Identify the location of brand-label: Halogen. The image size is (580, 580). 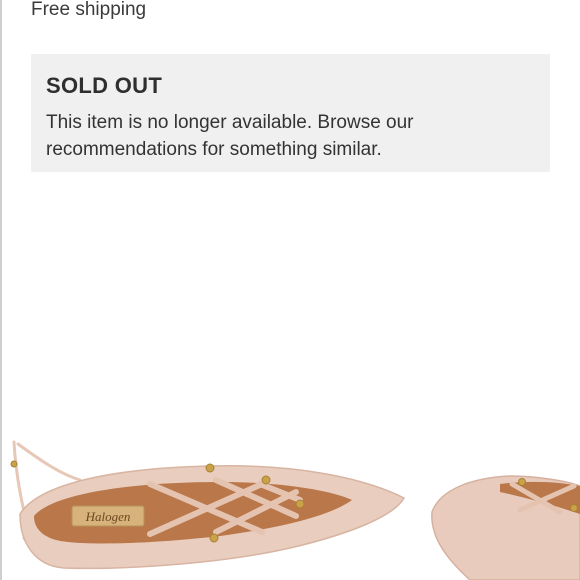
(108, 516).